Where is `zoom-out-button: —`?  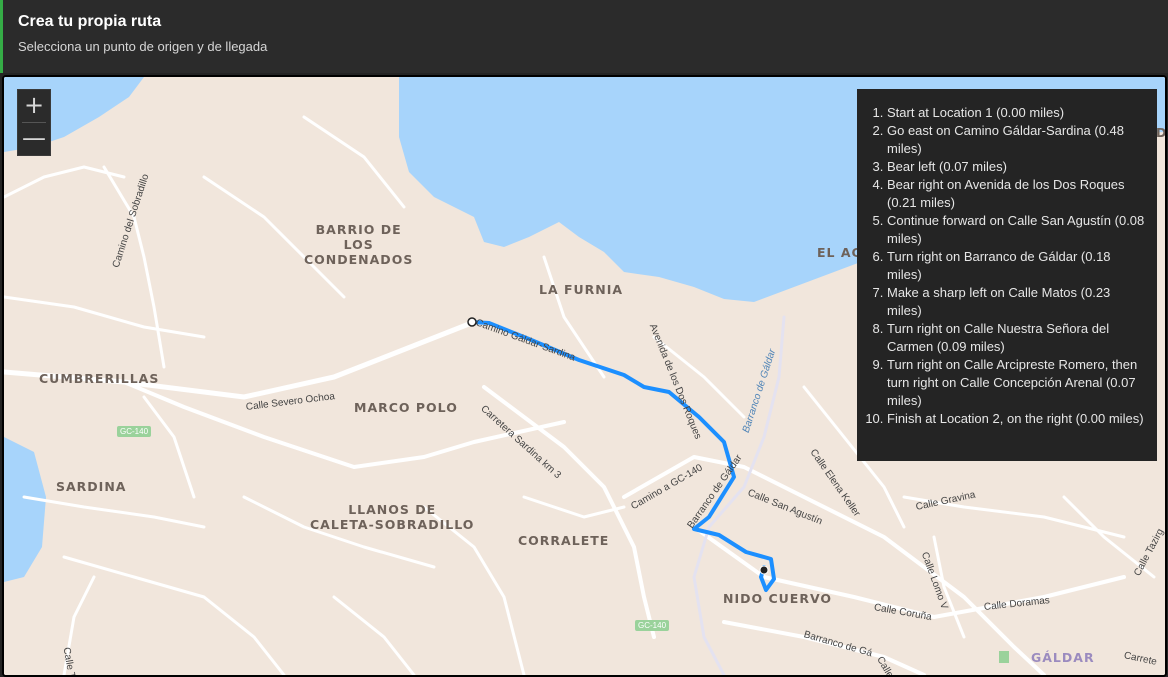
zoom-out-button: — is located at coordinates (34, 139).